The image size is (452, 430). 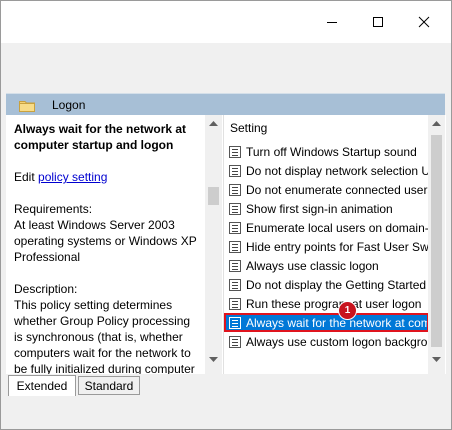 I want to click on policy-row: Show first sign-in animation, so click(x=326, y=208).